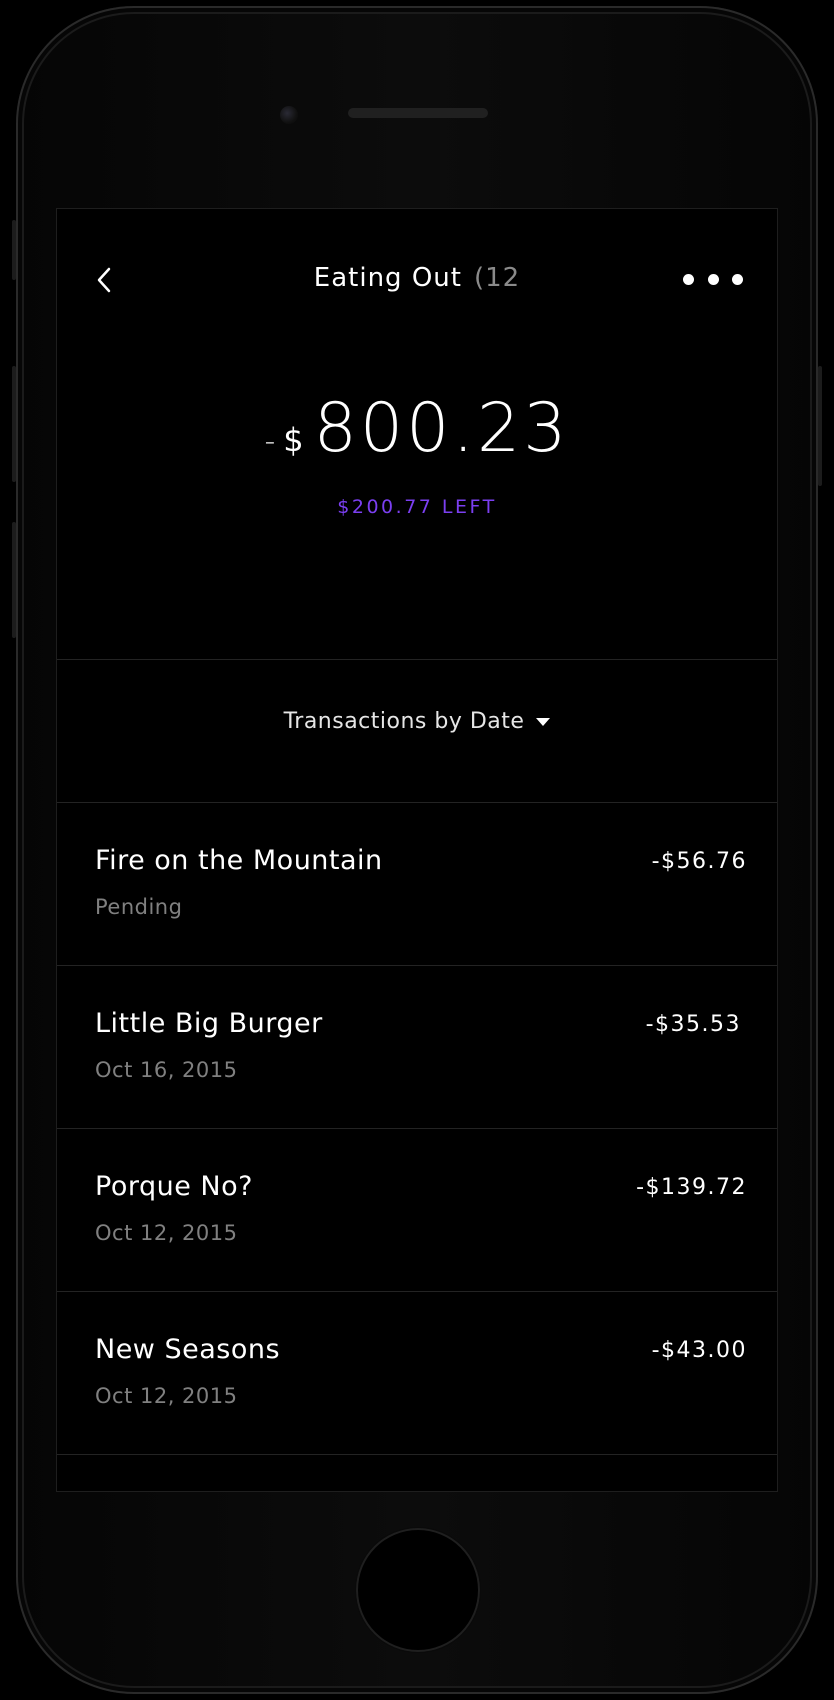 The height and width of the screenshot is (1700, 834). I want to click on transaction-name: New Seasons, so click(188, 1349).